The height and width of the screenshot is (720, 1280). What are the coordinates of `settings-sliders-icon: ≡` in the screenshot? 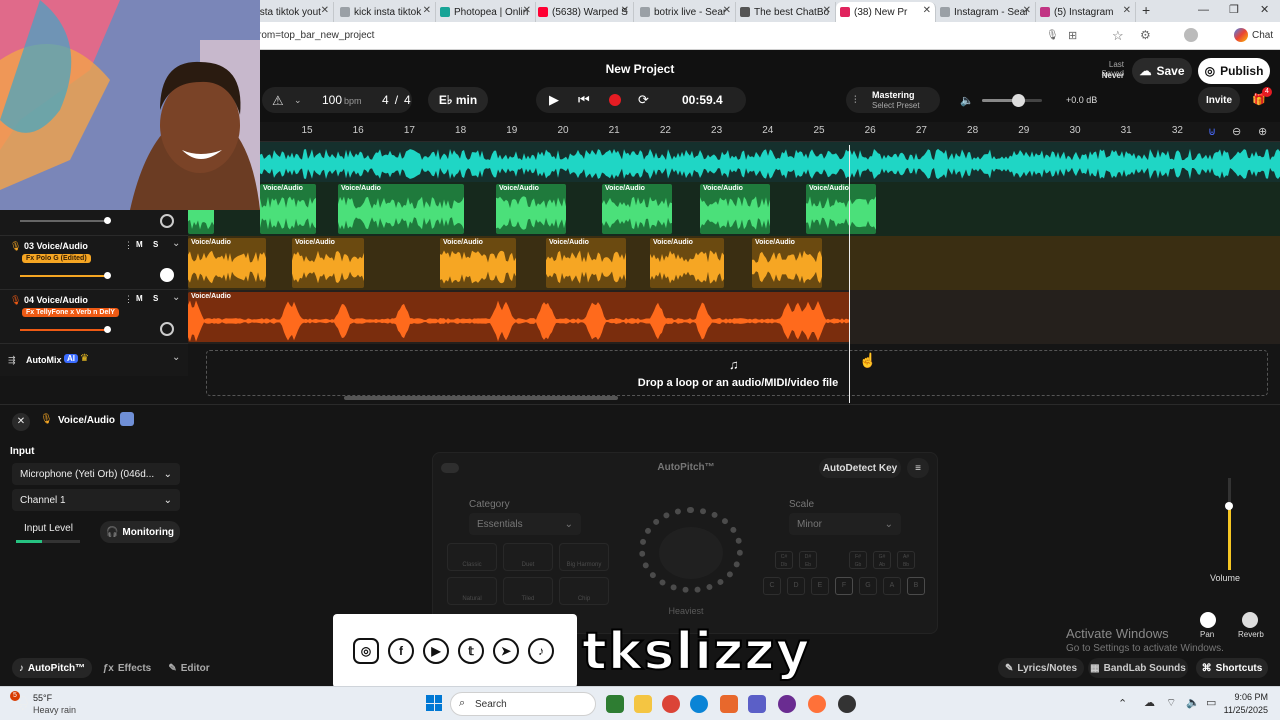 It's located at (918, 468).